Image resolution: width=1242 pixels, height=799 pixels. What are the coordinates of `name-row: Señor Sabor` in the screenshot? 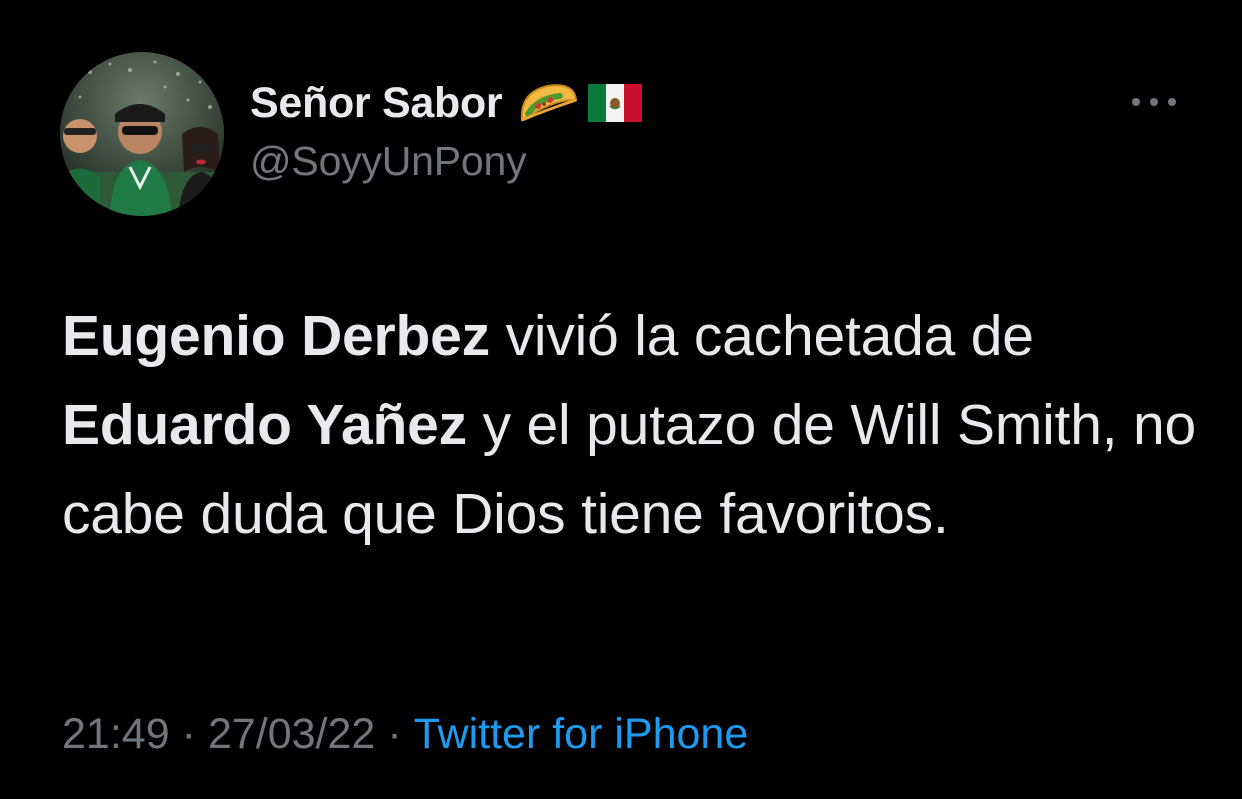 It's located at (446, 103).